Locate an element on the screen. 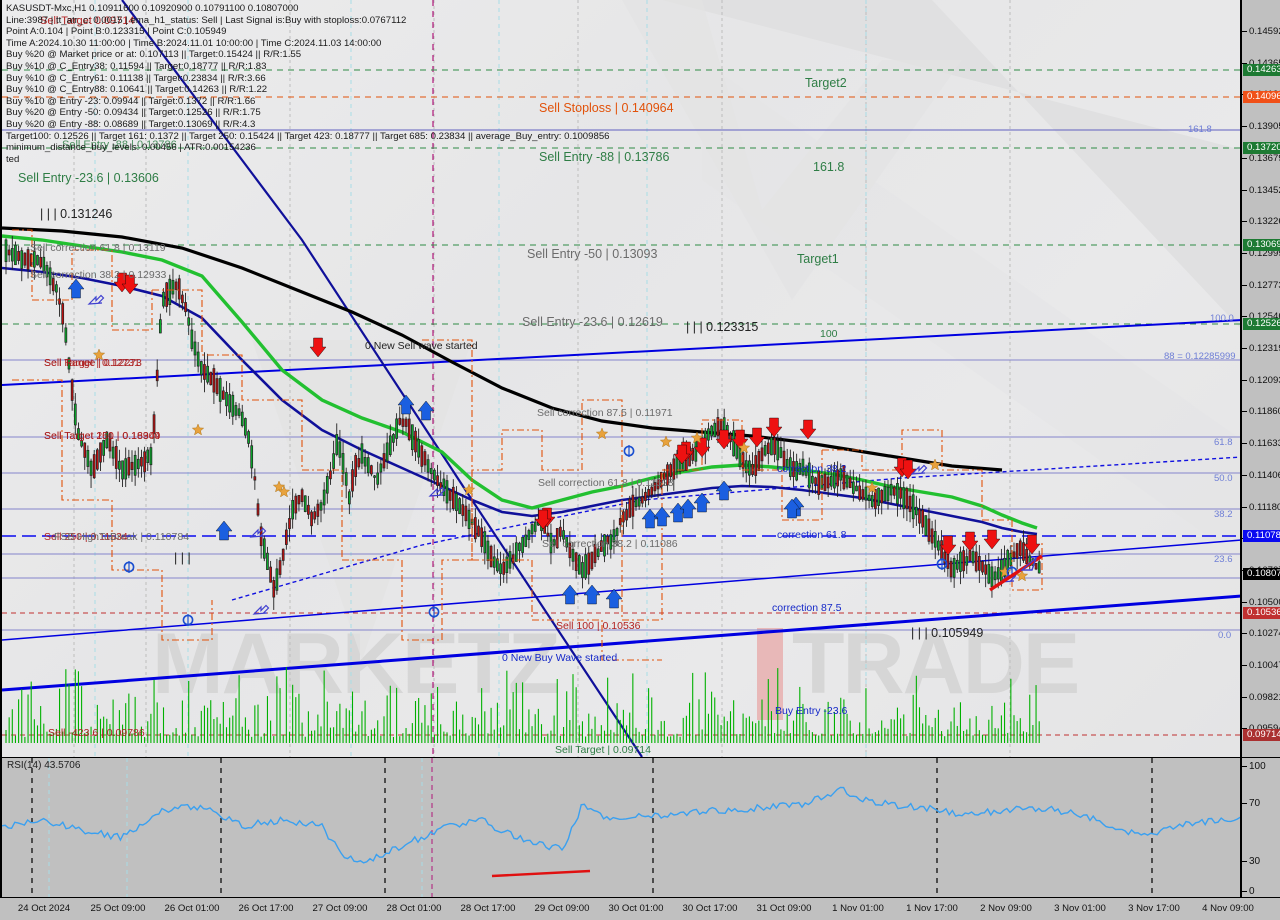  annotation-1: | | | 0.131246 is located at coordinates (76, 214).